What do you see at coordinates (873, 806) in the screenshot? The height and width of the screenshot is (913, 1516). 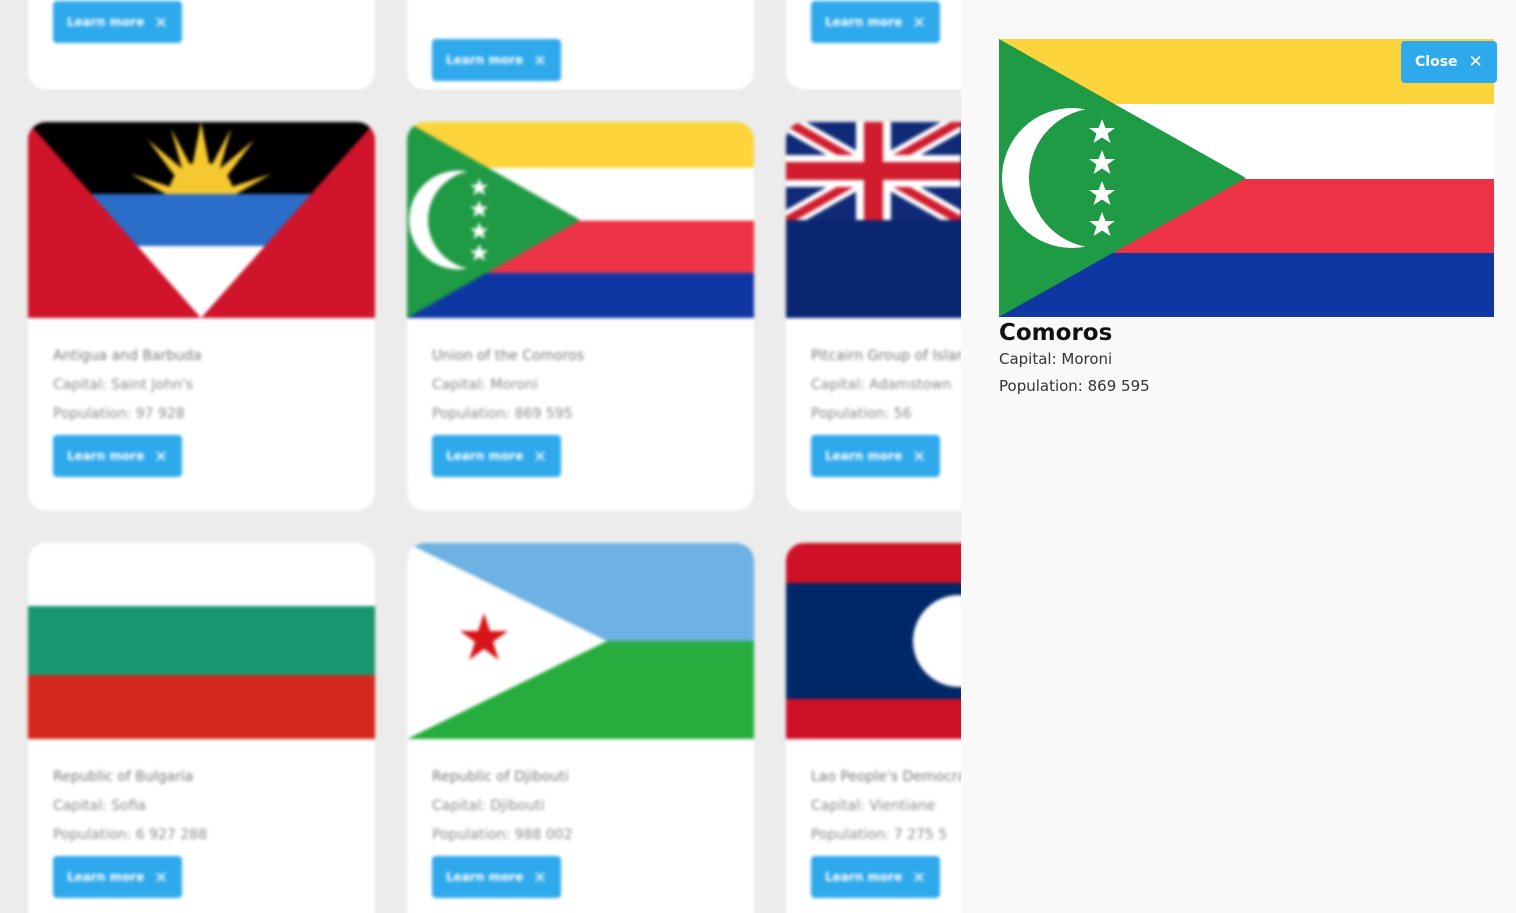 I see `country-capital: Capital: Vientiane` at bounding box center [873, 806].